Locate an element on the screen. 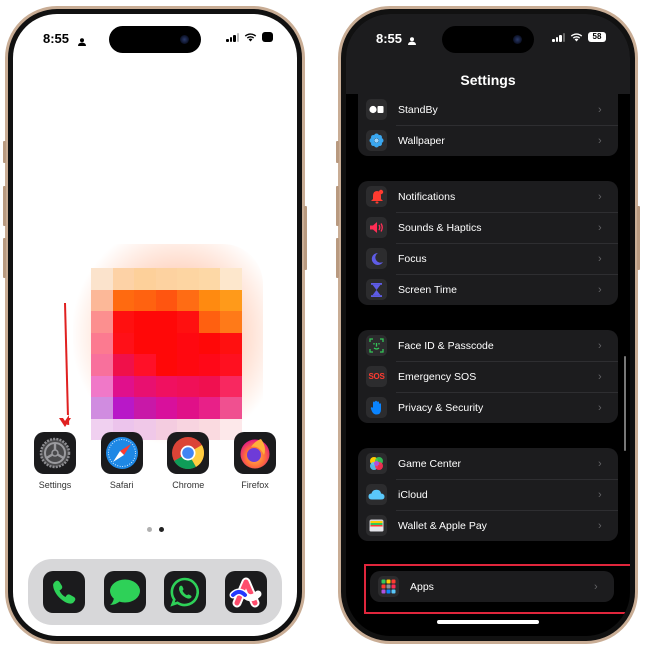  settings-row-label: Screen Time is located at coordinates (427, 289).